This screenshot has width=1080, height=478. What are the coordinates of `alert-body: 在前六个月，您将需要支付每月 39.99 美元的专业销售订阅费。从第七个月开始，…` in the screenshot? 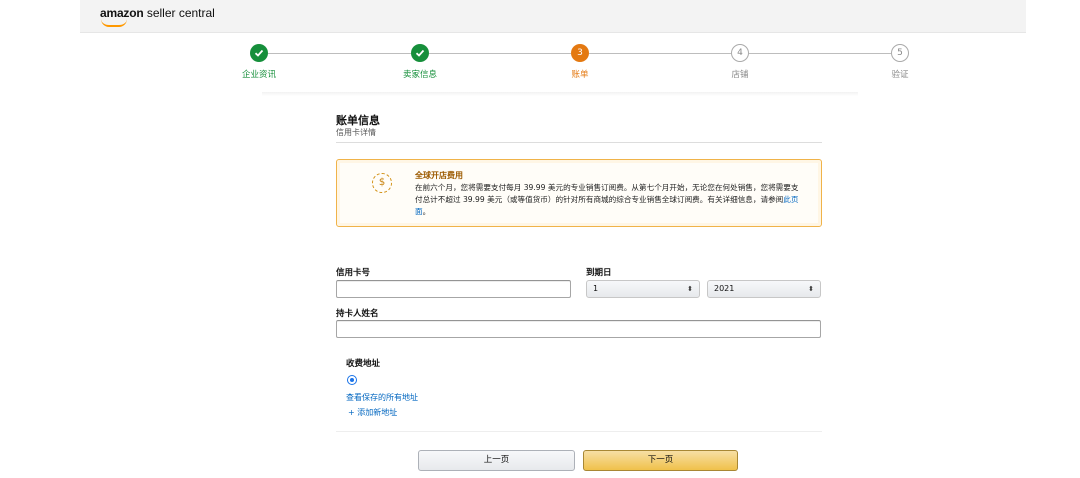 It's located at (610, 200).